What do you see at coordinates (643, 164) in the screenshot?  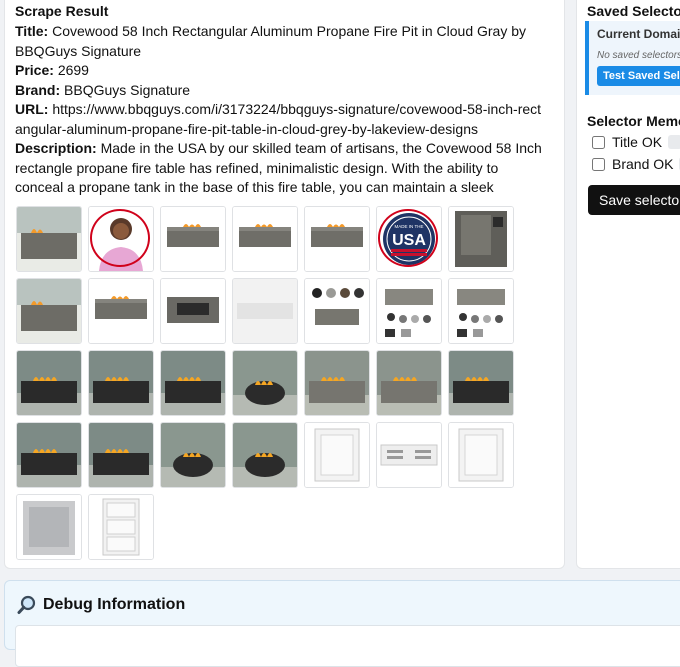 I see `brand-ok-label: Brand OK` at bounding box center [643, 164].